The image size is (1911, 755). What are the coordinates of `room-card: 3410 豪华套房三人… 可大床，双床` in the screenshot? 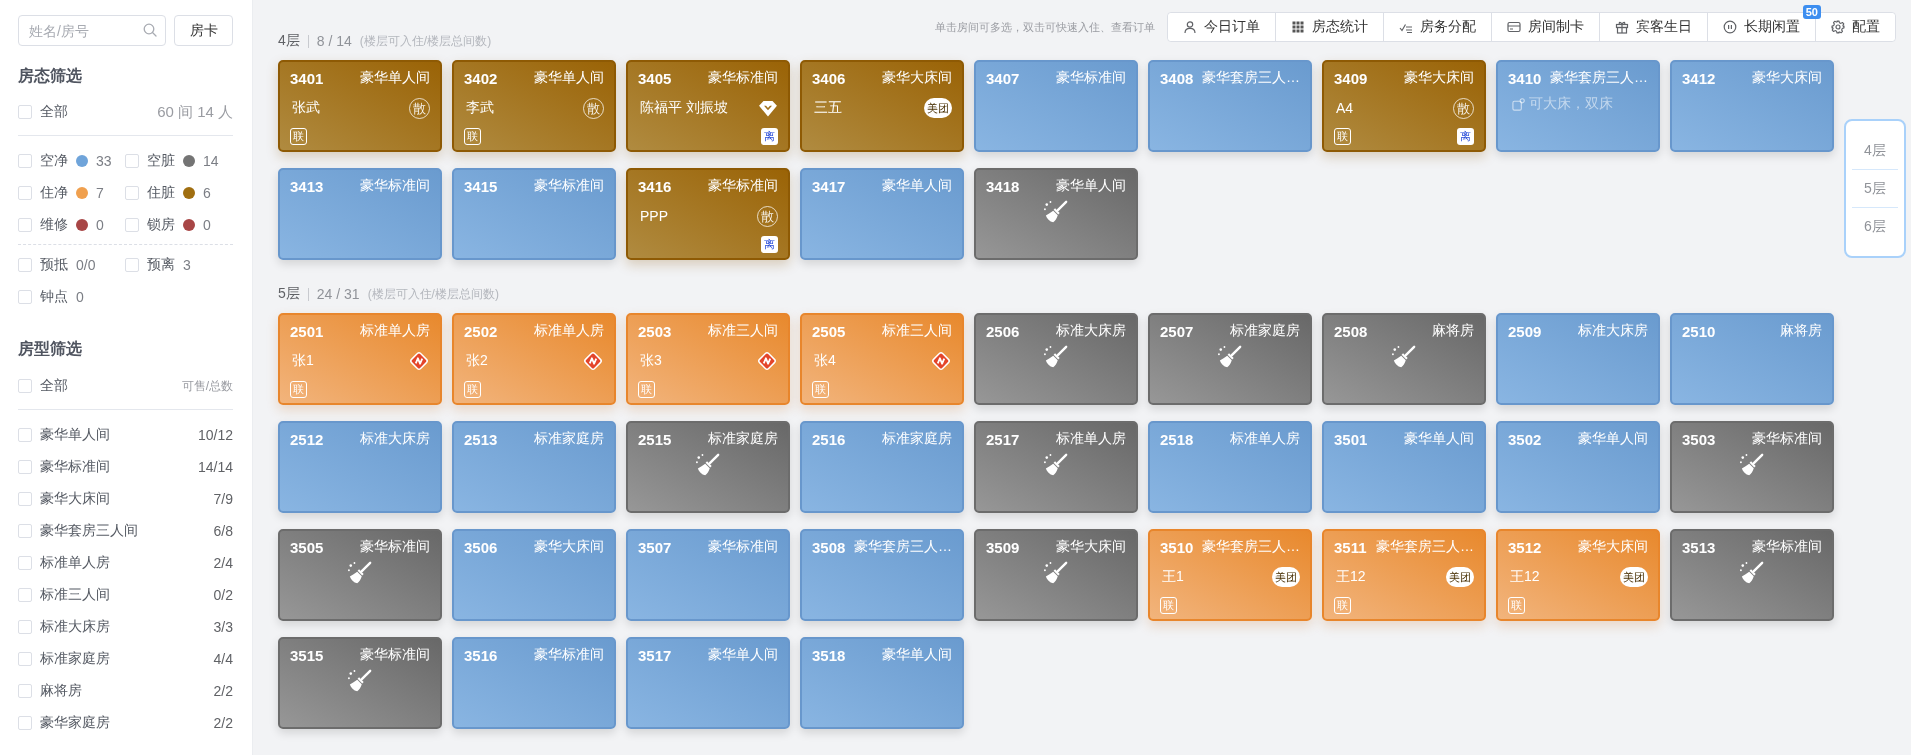 It's located at (1578, 106).